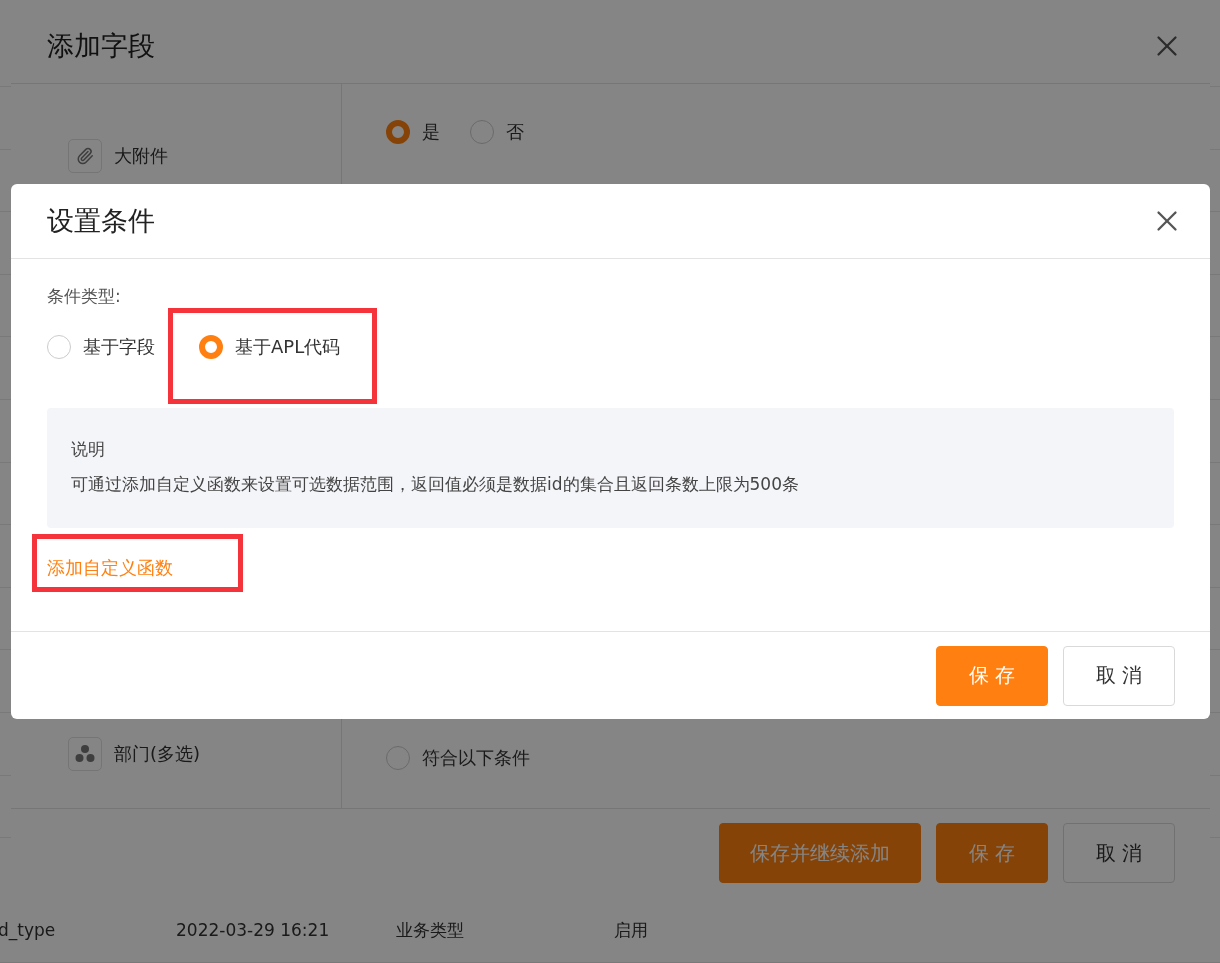 The height and width of the screenshot is (963, 1220). I want to click on field-type-item: 大附件, so click(141, 156).